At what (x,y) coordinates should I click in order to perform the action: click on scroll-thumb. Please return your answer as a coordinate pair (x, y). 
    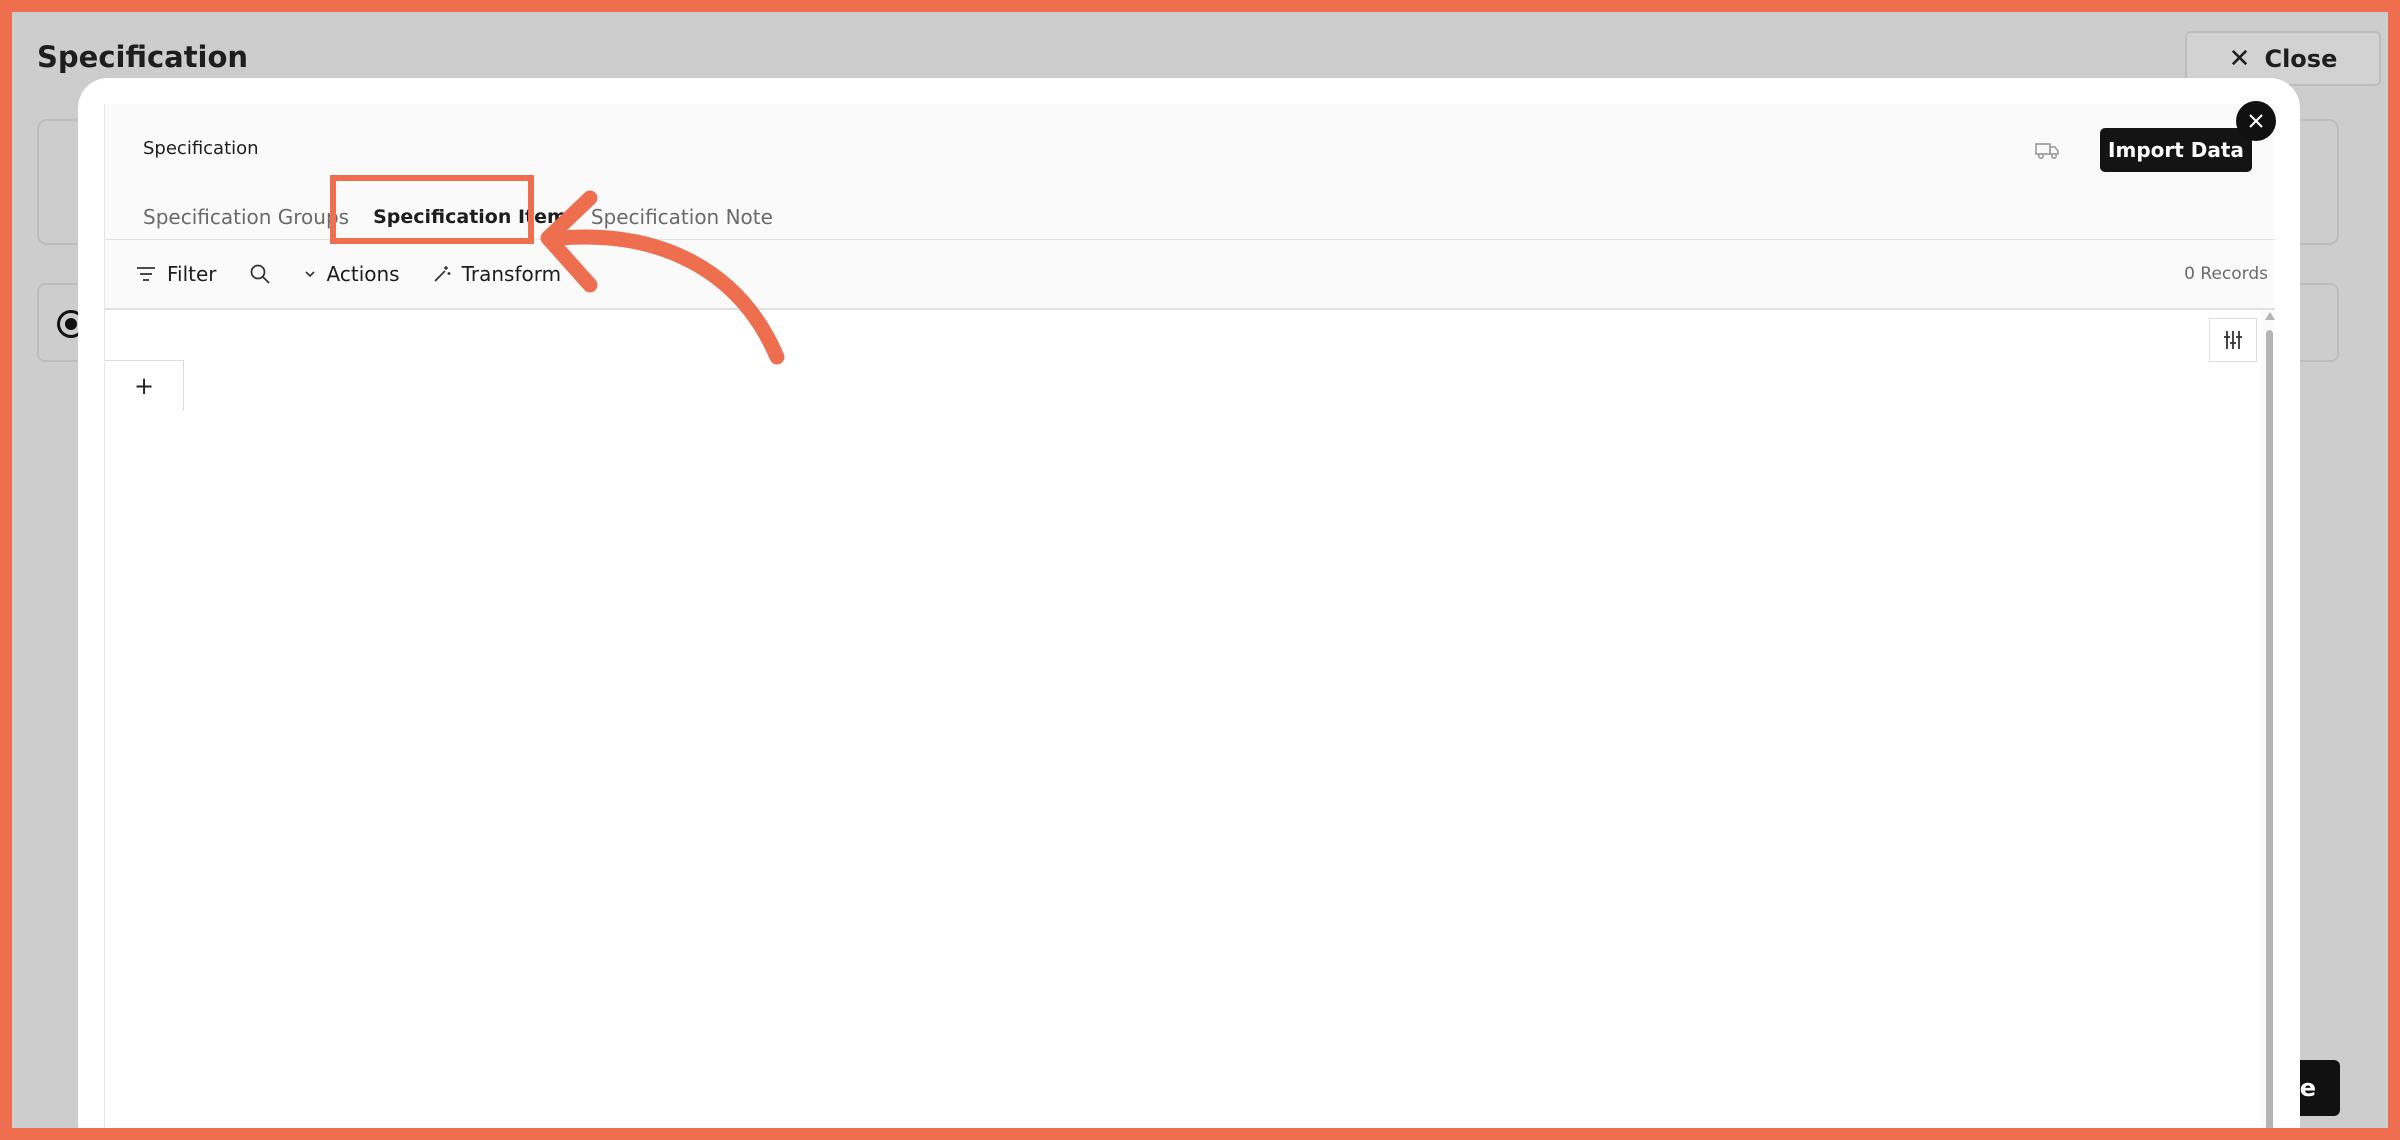
    Looking at the image, I should click on (2269, 735).